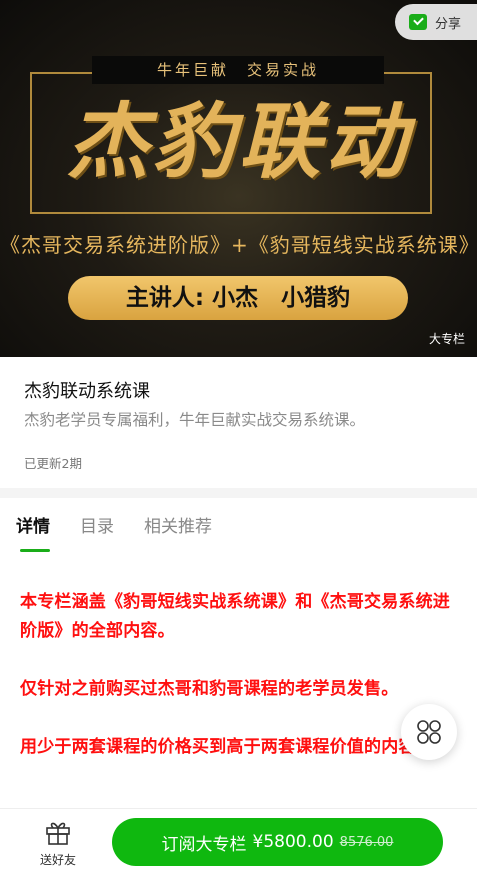 This screenshot has width=477, height=871. I want to click on subscribe-button: 订阅大专栏 ¥5800.00 8576.00, so click(277, 842).